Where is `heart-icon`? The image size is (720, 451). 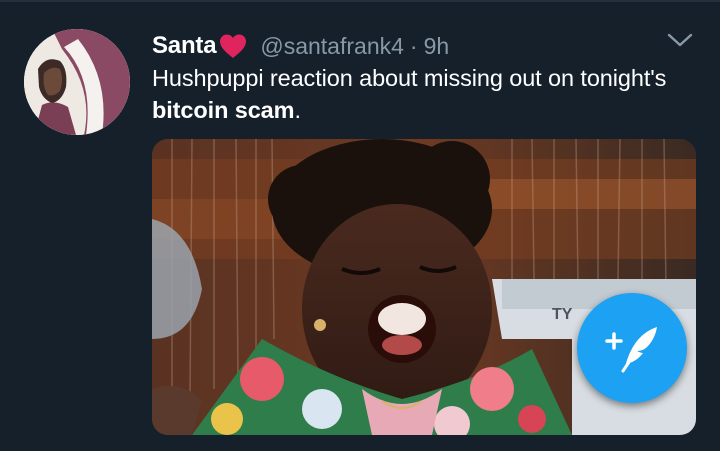
heart-icon is located at coordinates (233, 46).